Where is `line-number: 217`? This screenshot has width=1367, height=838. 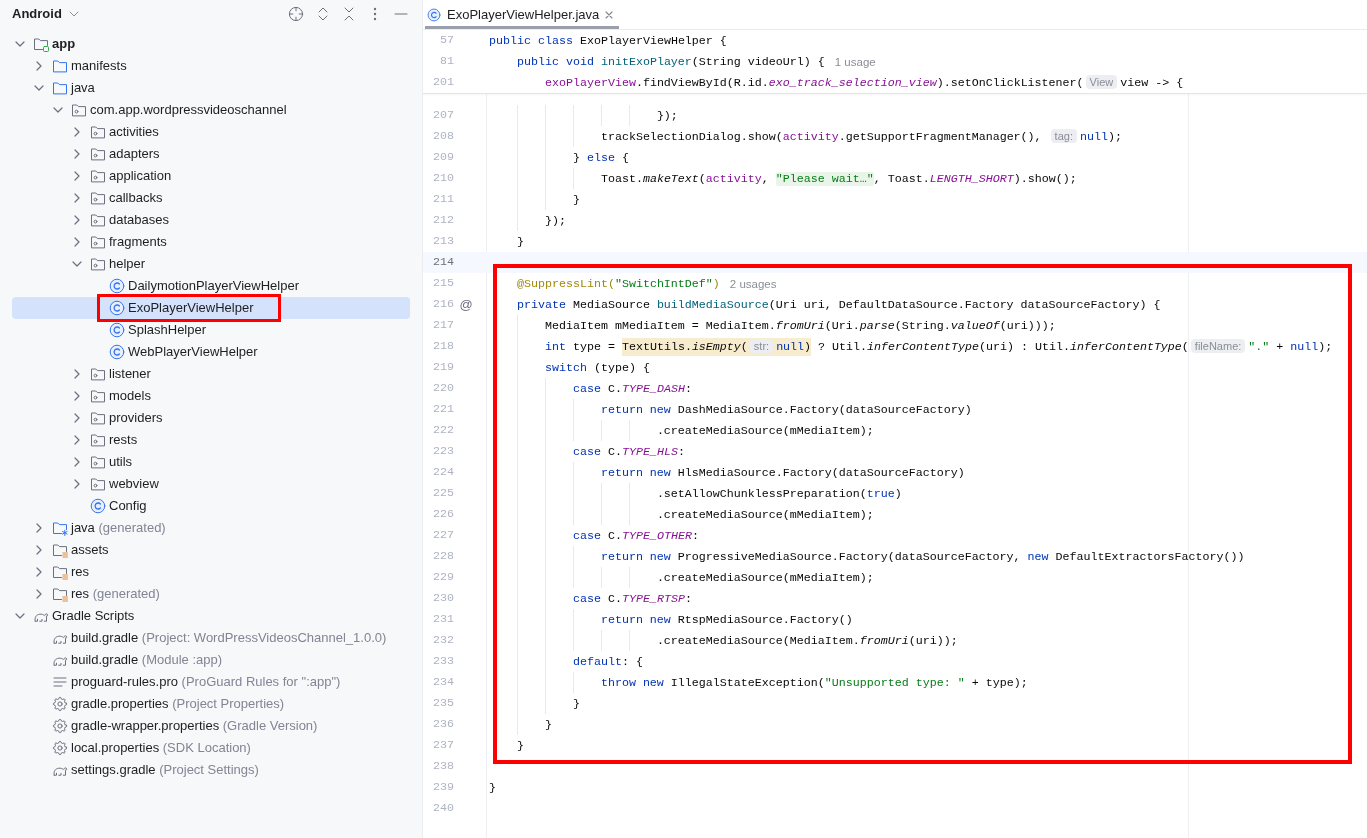 line-number: 217 is located at coordinates (443, 325).